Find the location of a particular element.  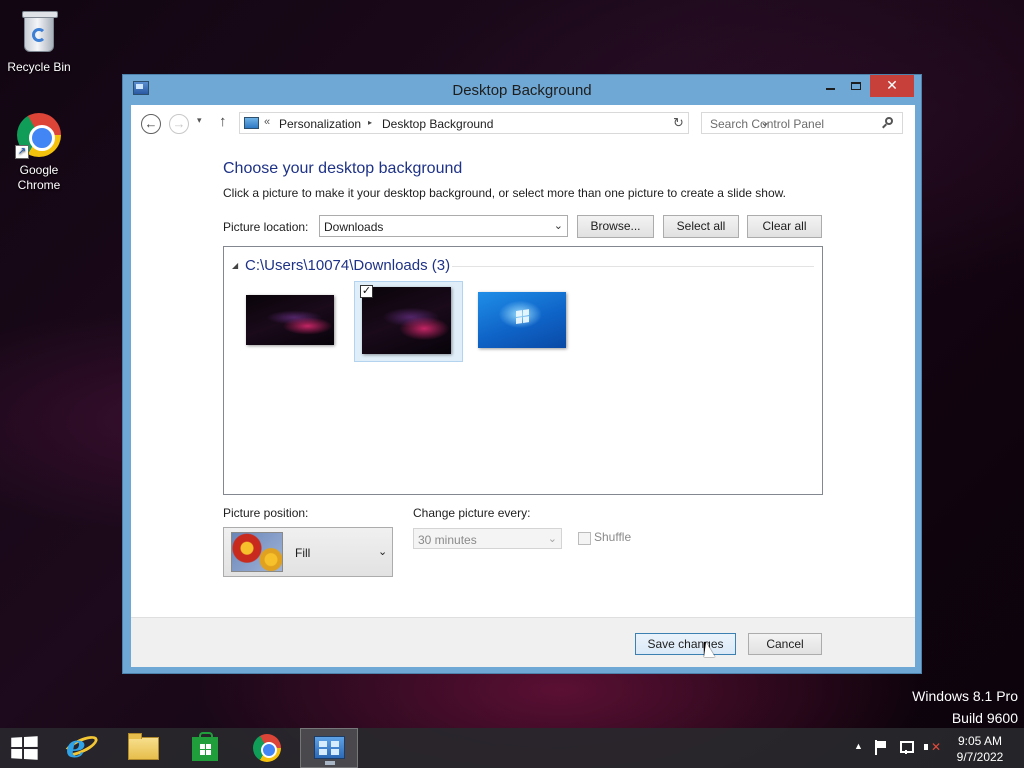

picture-position-label: Picture position: is located at coordinates (266, 513).